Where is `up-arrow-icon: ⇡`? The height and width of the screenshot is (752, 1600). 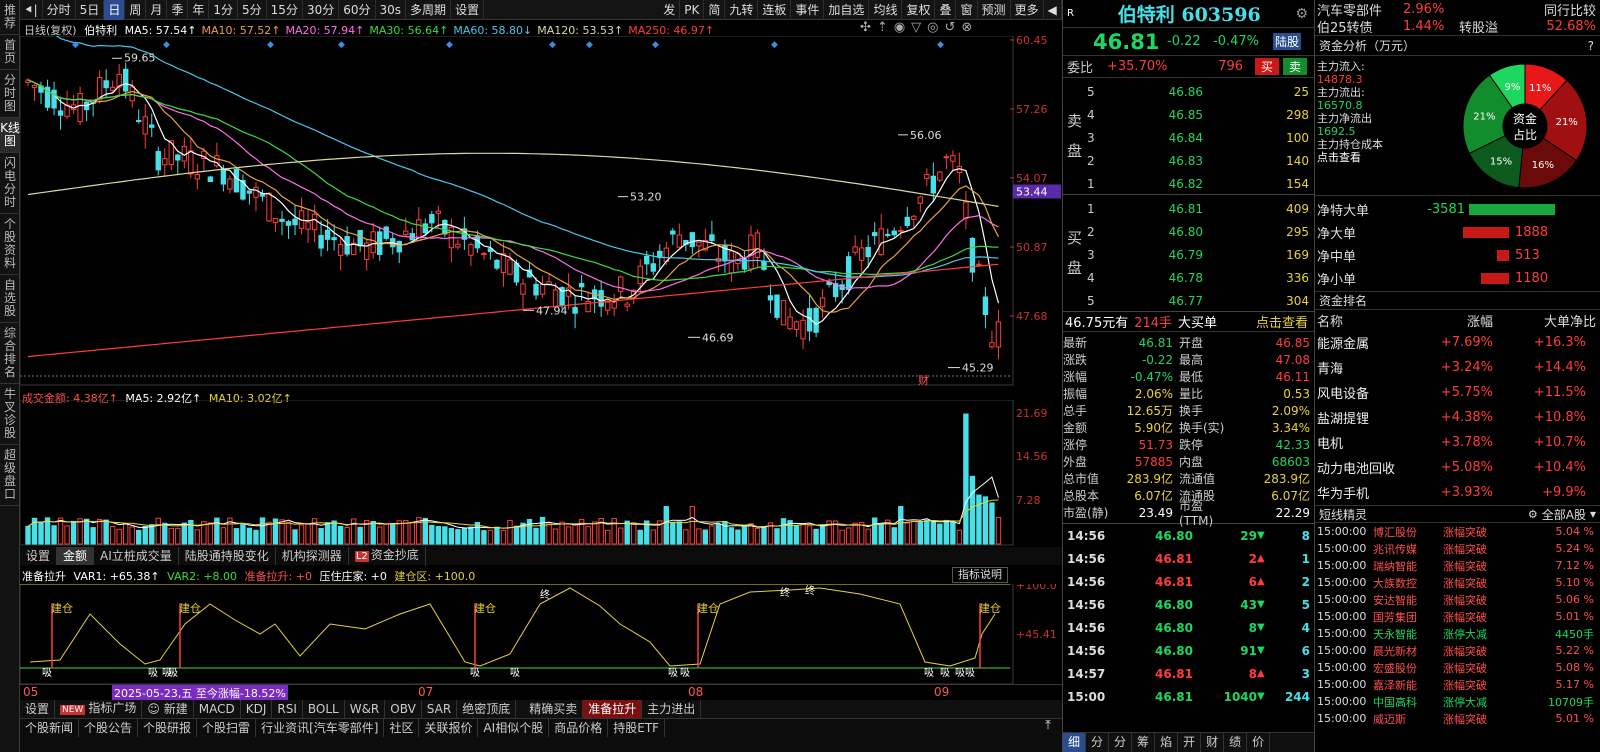
up-arrow-icon: ⇡ is located at coordinates (882, 28).